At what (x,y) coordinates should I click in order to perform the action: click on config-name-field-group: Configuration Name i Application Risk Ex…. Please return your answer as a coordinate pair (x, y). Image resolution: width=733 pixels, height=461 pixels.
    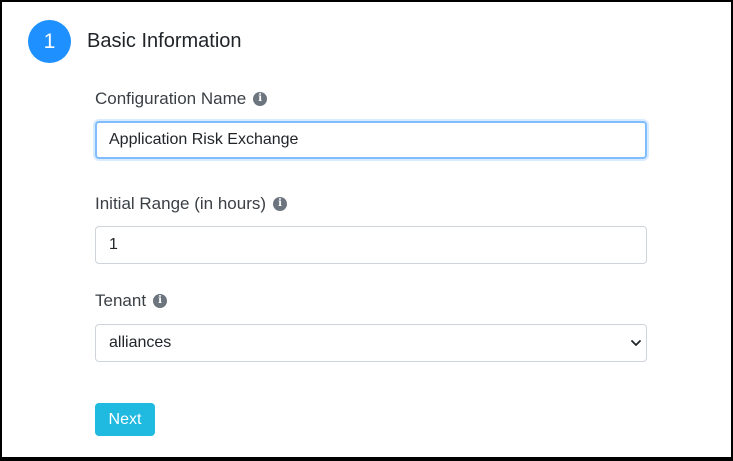
    Looking at the image, I should click on (371, 123).